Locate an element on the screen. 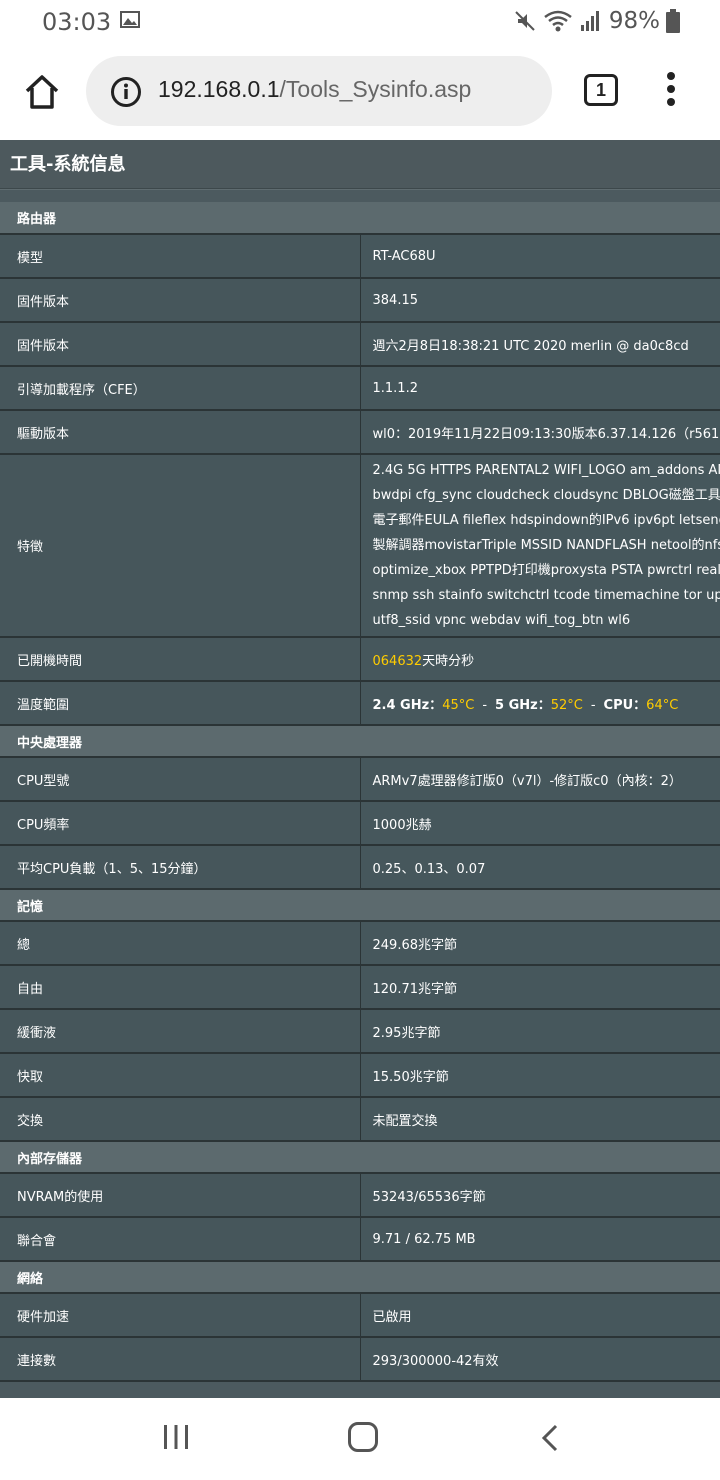 This screenshot has width=720, height=1480. status-time: 03:03 is located at coordinates (77, 22).